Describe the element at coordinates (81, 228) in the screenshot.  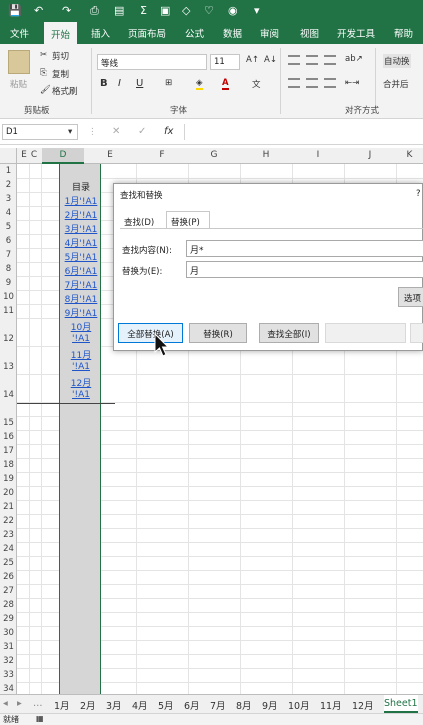
I see `hyperlink-cell: 3月'!A1` at that location.